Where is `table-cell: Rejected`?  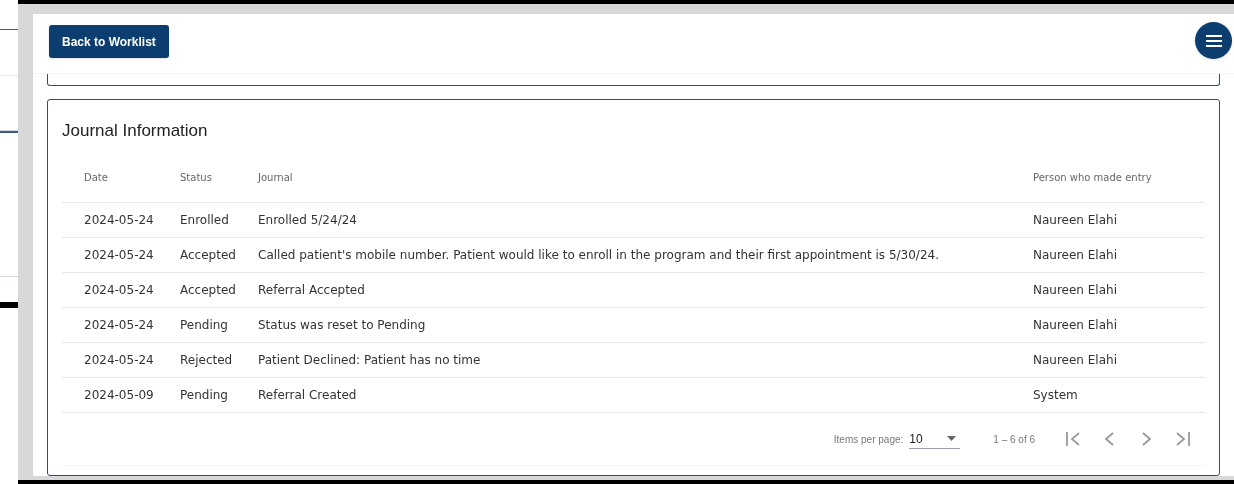
table-cell: Rejected is located at coordinates (206, 360).